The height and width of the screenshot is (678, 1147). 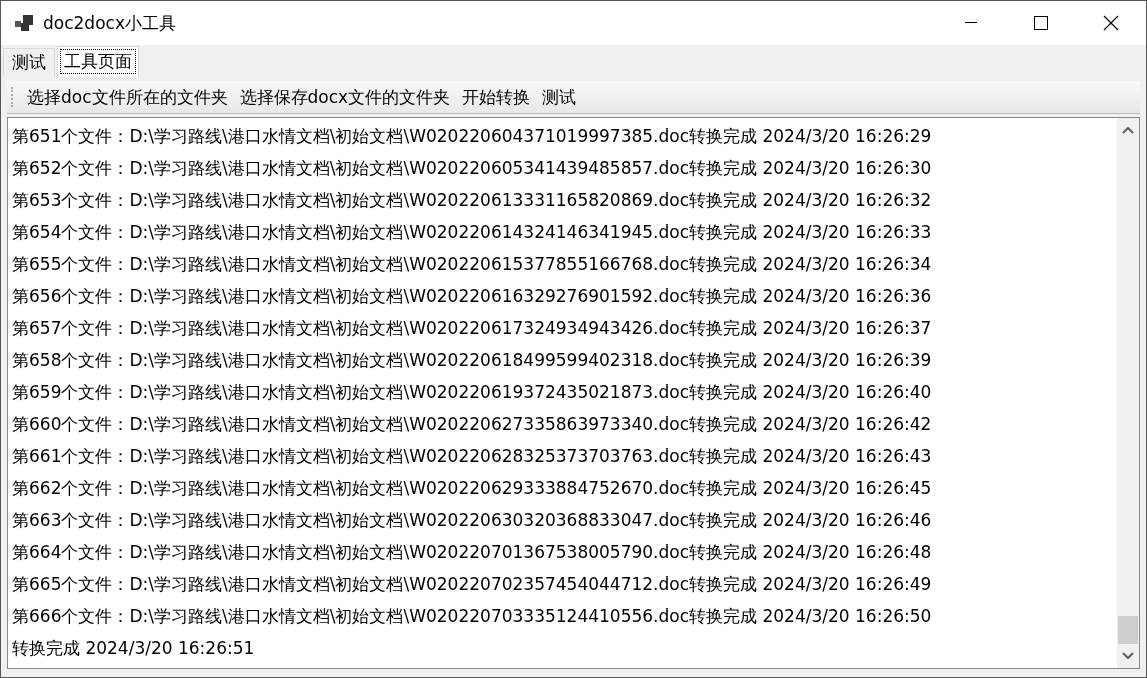 What do you see at coordinates (472, 424) in the screenshot?
I see `log-line: 第660个文件：D:\学习路线\港口水情文档\初始文档\W020220627335863973340.doc转换完成 2024/3/20 16:26:42` at bounding box center [472, 424].